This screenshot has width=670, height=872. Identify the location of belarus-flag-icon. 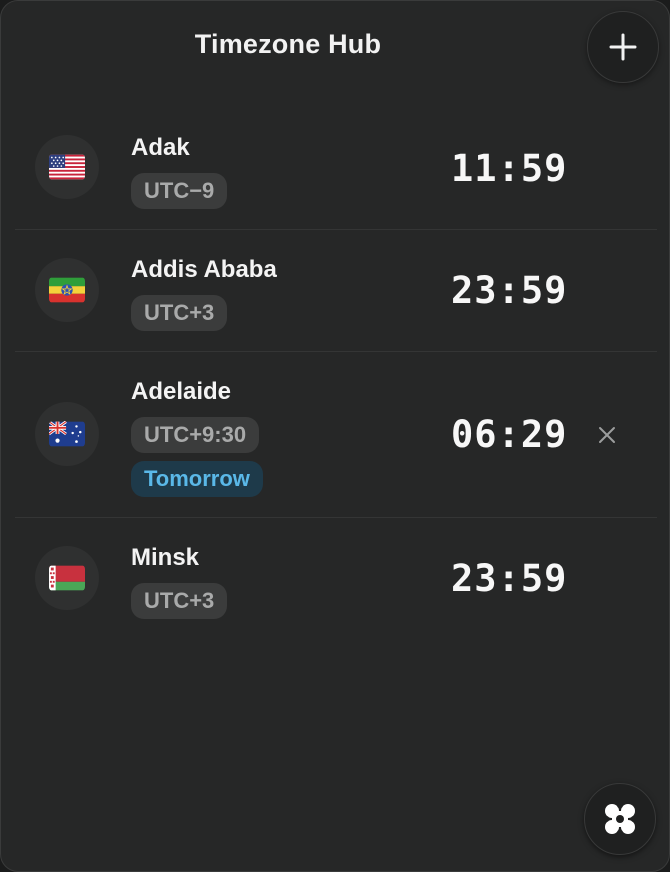
(67, 578).